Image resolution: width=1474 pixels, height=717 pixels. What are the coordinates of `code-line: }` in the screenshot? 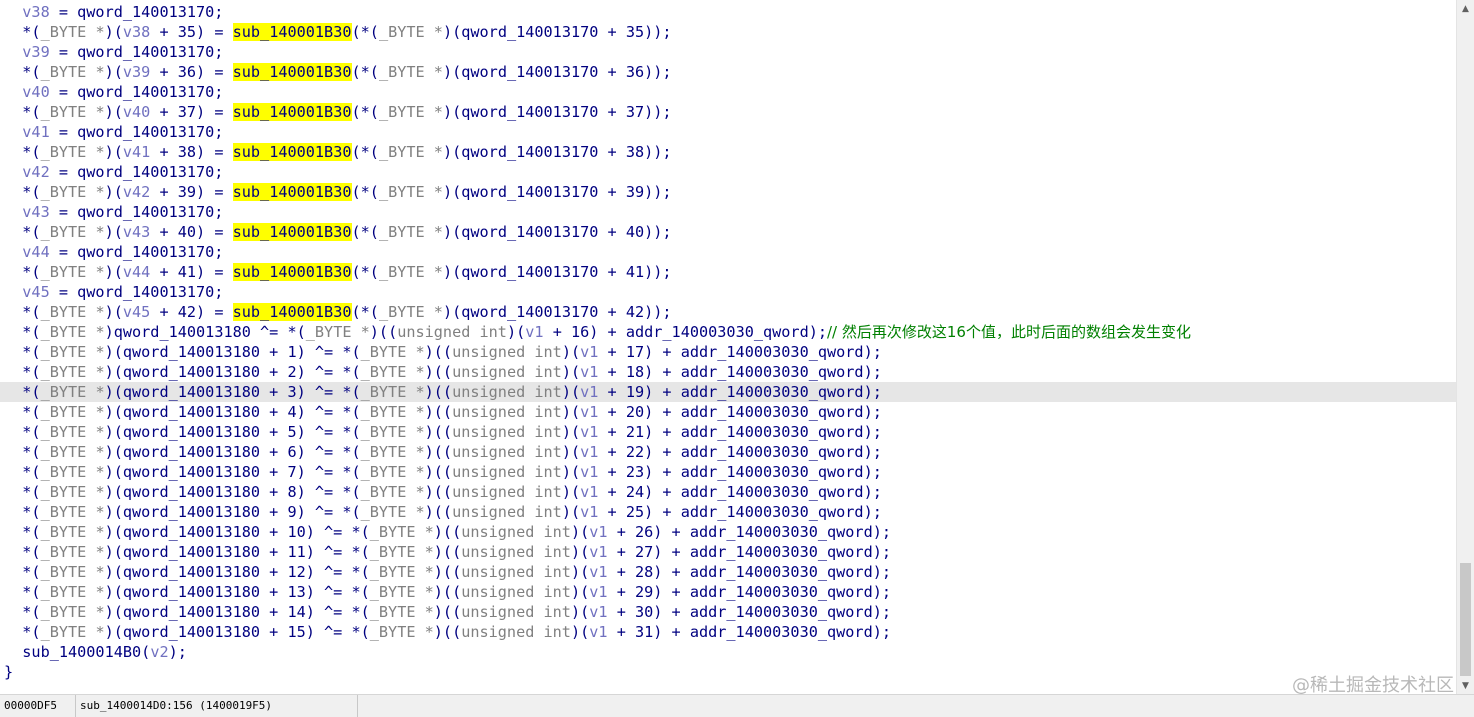 It's located at (728, 672).